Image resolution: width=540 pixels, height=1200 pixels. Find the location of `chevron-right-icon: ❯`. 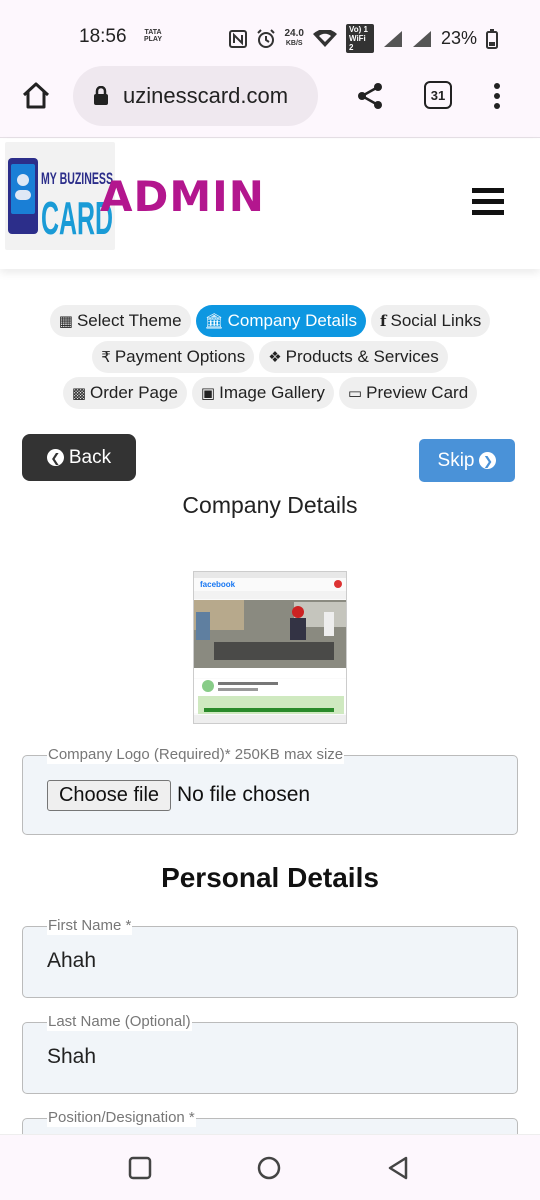

chevron-right-icon: ❯ is located at coordinates (488, 460).